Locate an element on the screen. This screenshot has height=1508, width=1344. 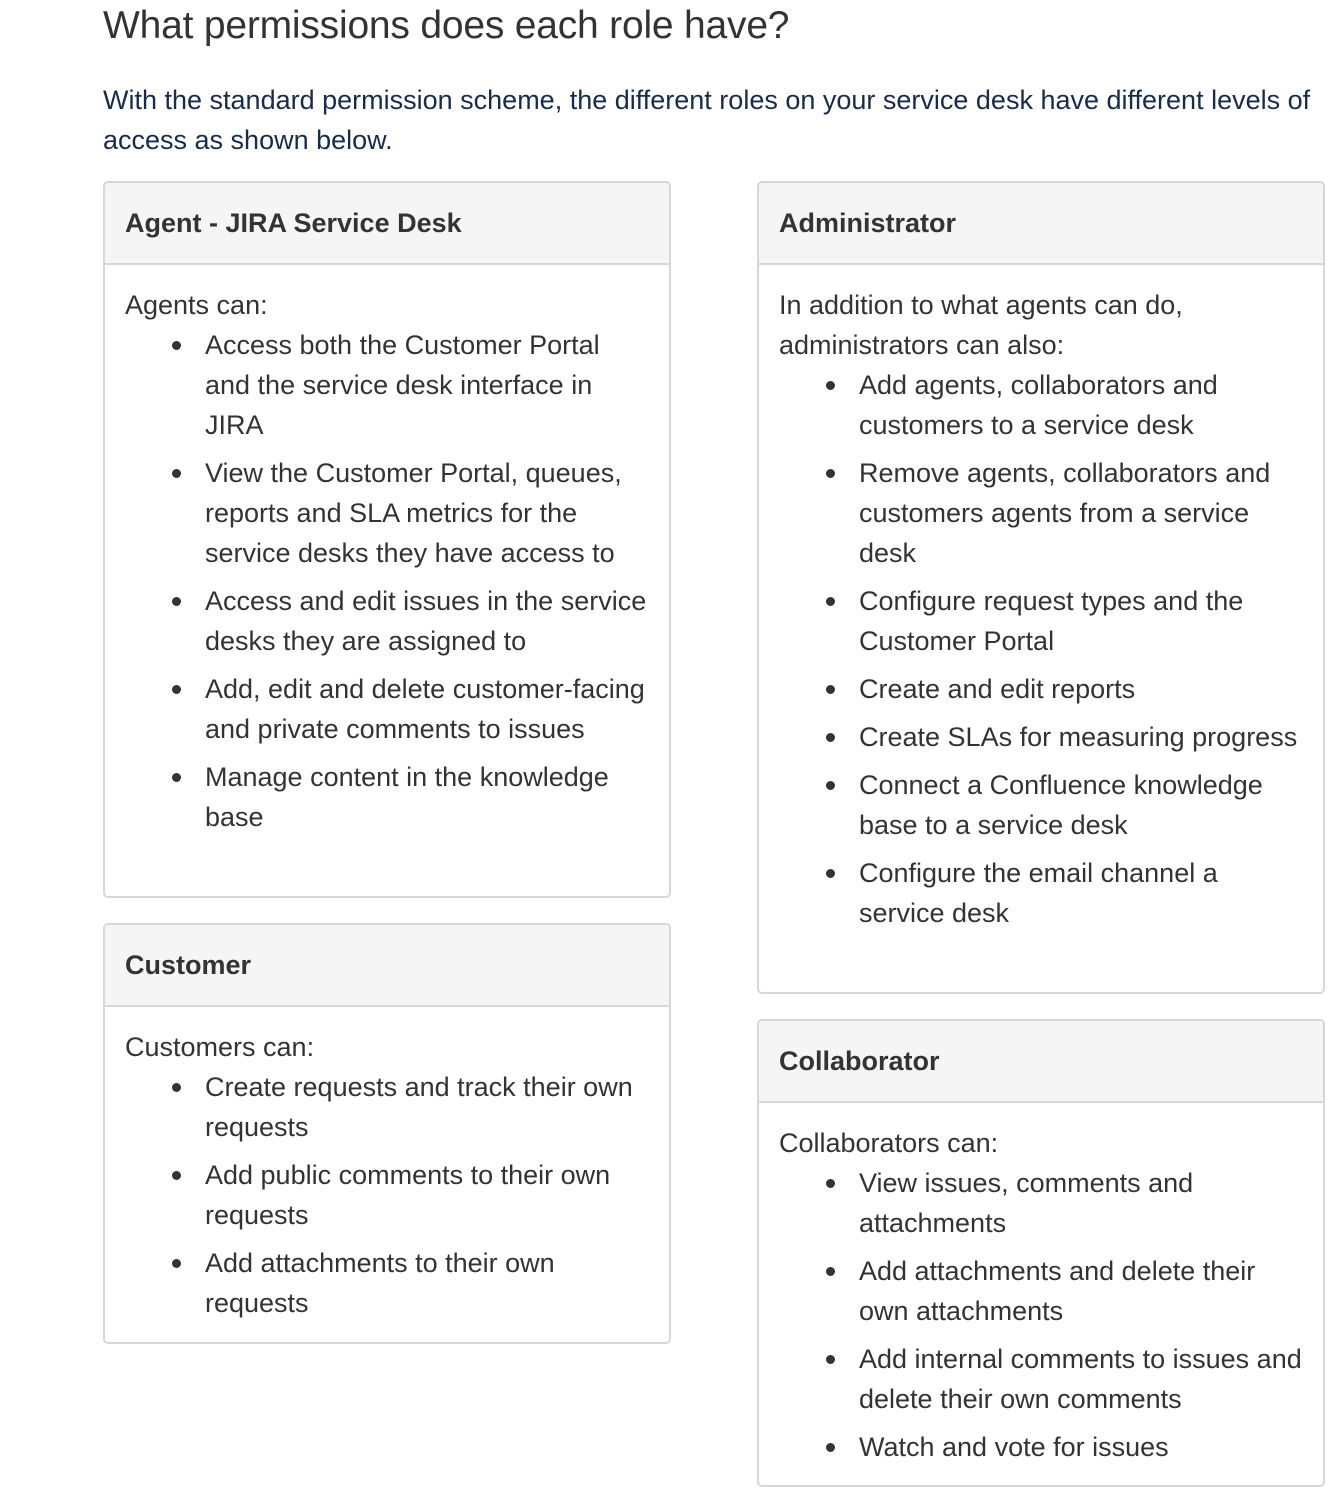
list-item: Manage content in the knowledge base is located at coordinates (410, 797).